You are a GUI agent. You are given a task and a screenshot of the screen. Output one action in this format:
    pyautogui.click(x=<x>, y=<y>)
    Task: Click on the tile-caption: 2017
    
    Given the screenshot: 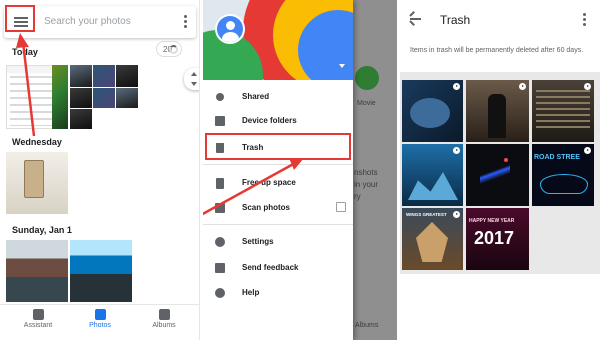 What is the action you would take?
    pyautogui.click(x=494, y=238)
    